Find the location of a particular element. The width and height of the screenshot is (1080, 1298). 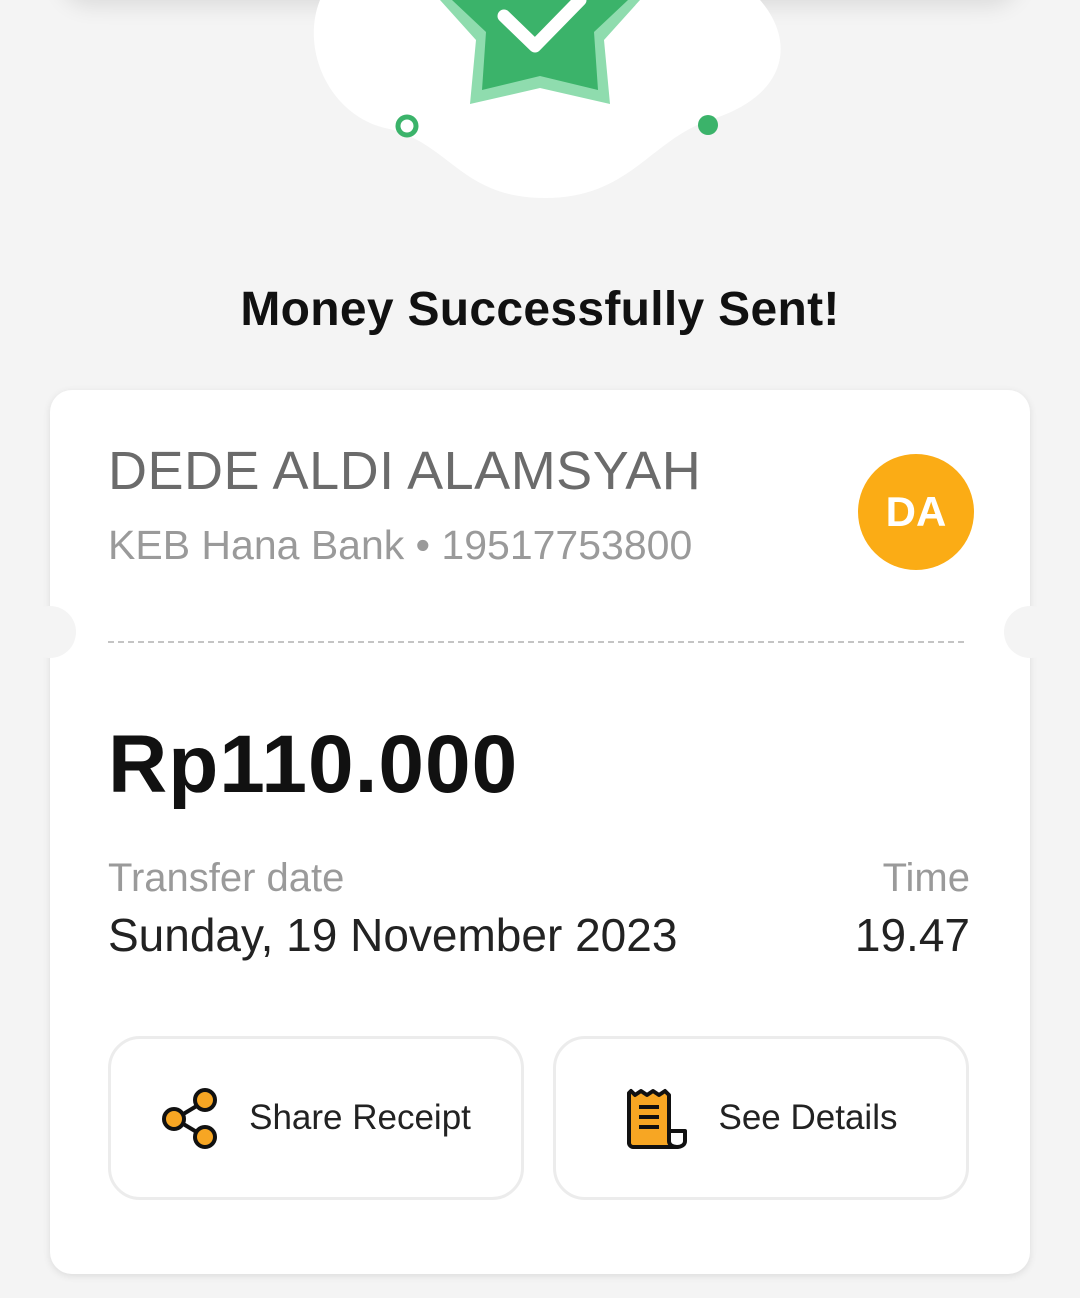

transfer-date-label: Transfer date is located at coordinates (226, 878).